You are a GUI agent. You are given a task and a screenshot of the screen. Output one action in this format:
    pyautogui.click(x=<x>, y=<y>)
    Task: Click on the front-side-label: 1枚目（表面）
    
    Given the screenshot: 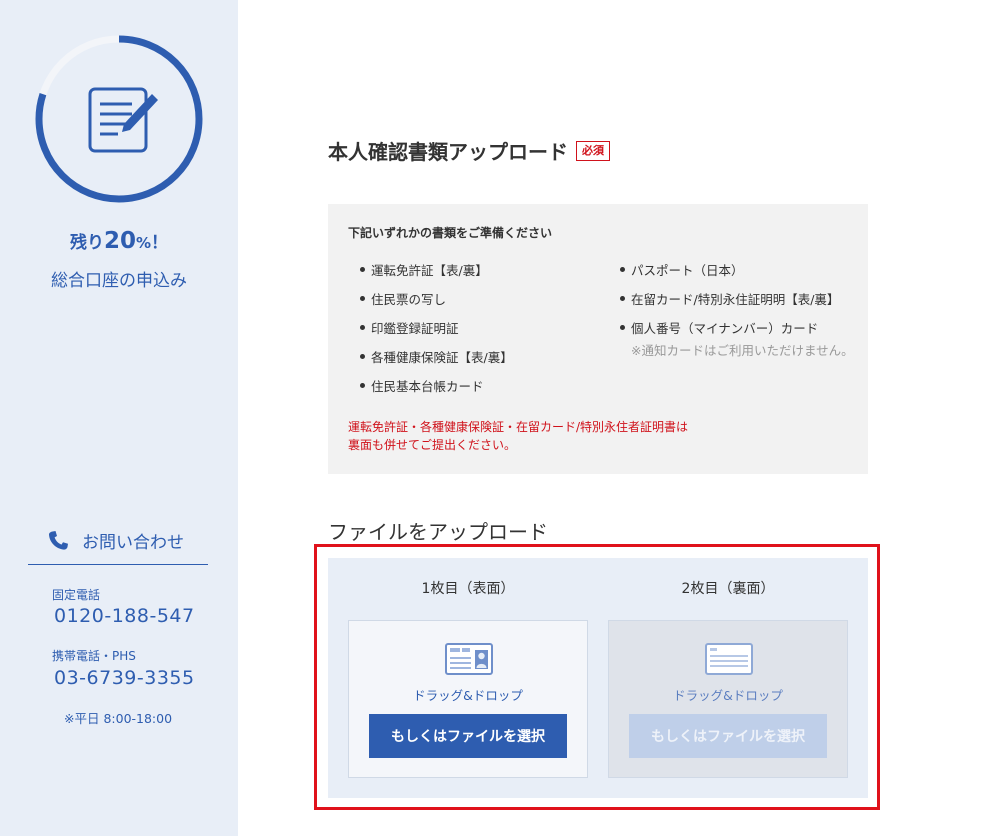 What is the action you would take?
    pyautogui.click(x=468, y=589)
    